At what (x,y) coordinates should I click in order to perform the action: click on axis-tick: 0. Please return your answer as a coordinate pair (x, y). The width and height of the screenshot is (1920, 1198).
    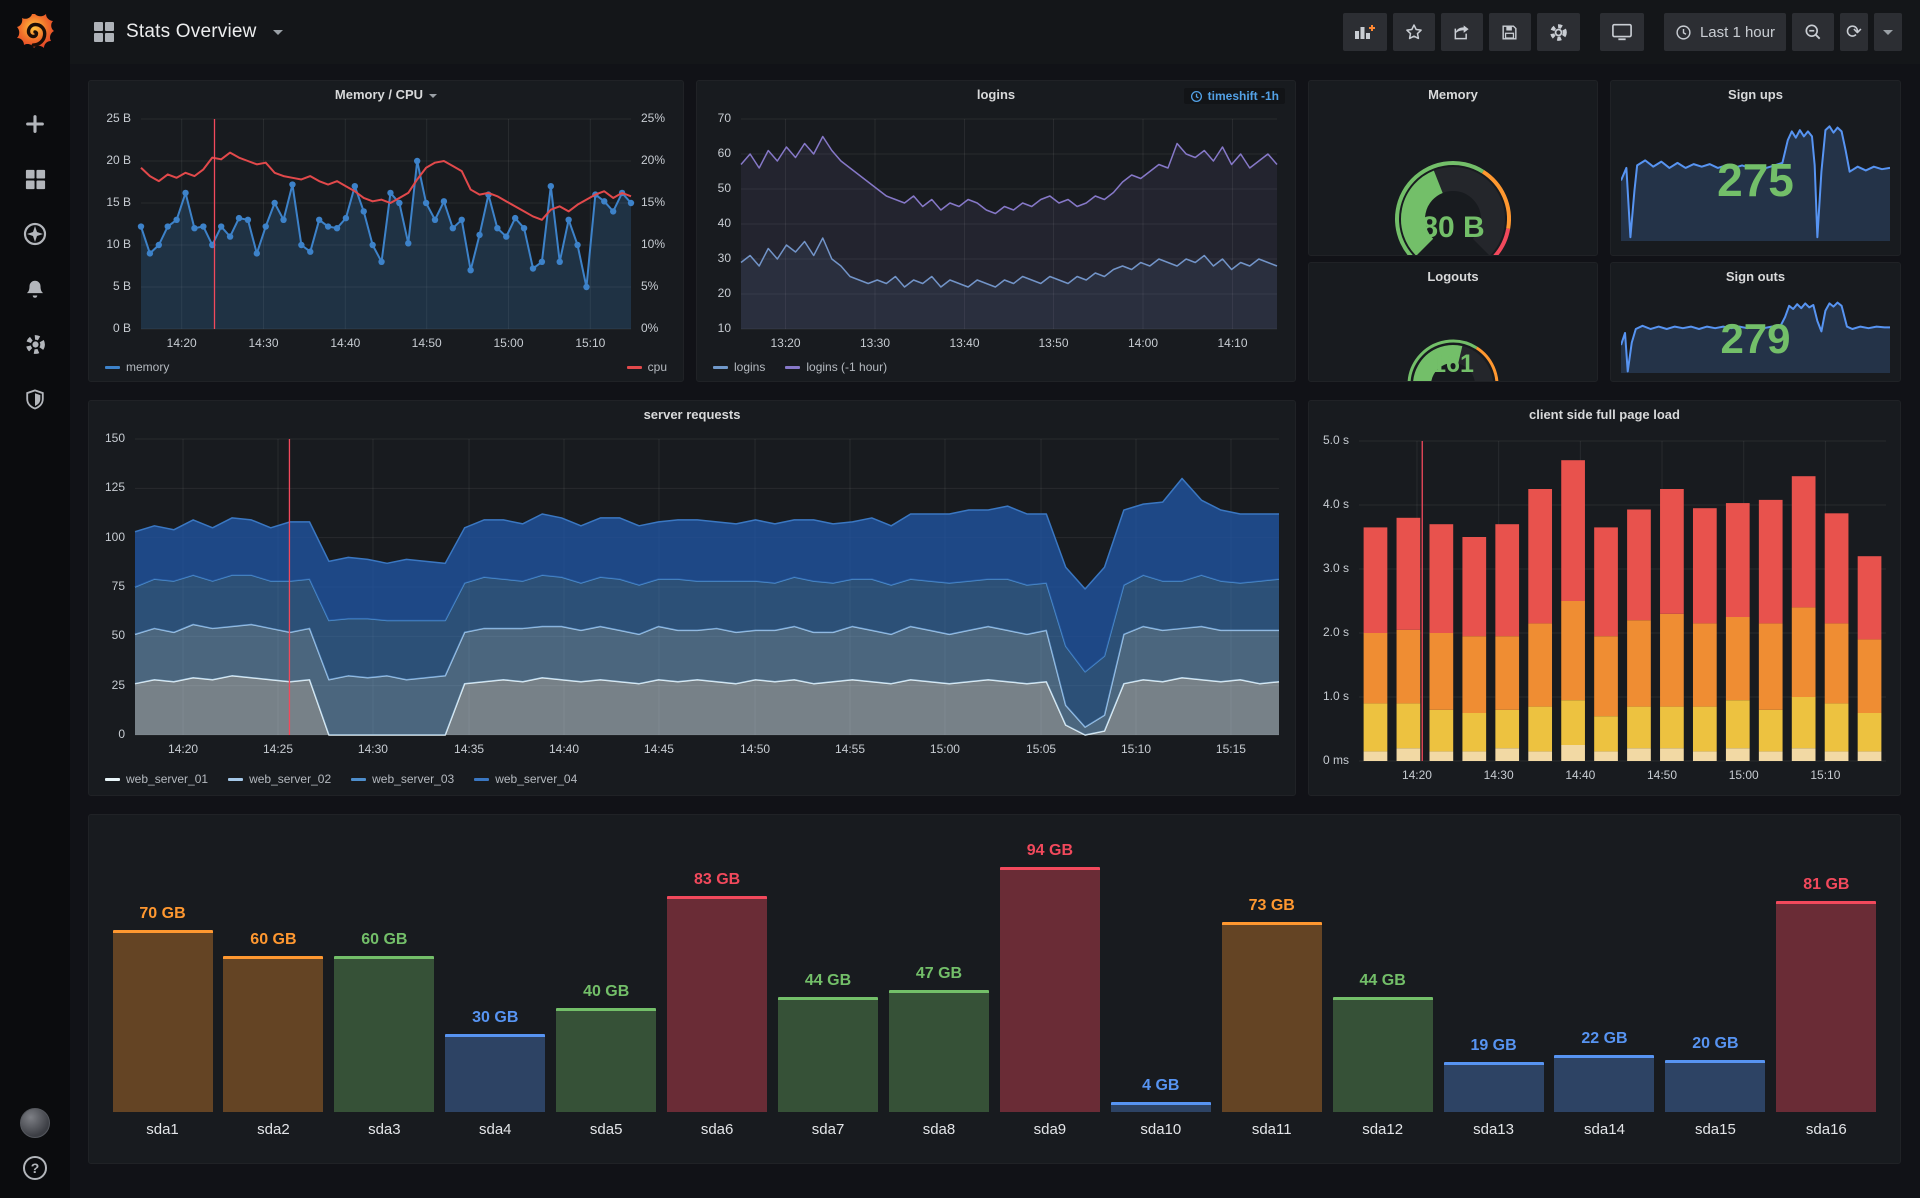
    Looking at the image, I should click on (121, 734).